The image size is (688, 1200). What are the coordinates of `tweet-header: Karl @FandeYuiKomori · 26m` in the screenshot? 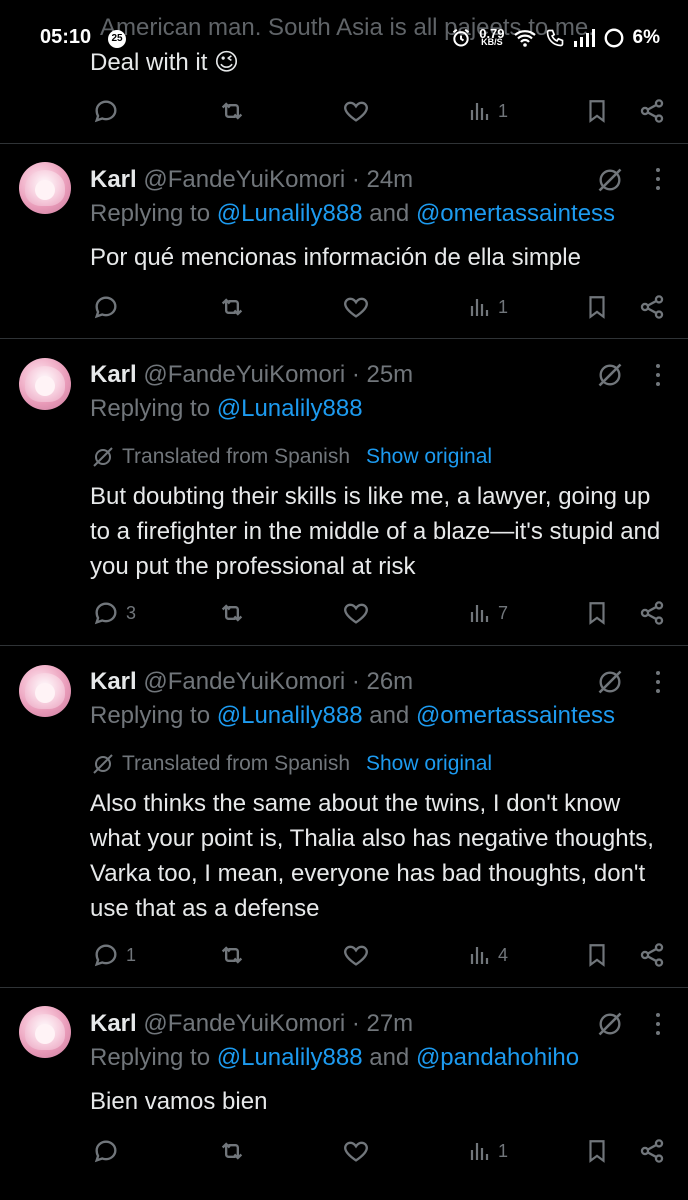 It's located at (251, 682).